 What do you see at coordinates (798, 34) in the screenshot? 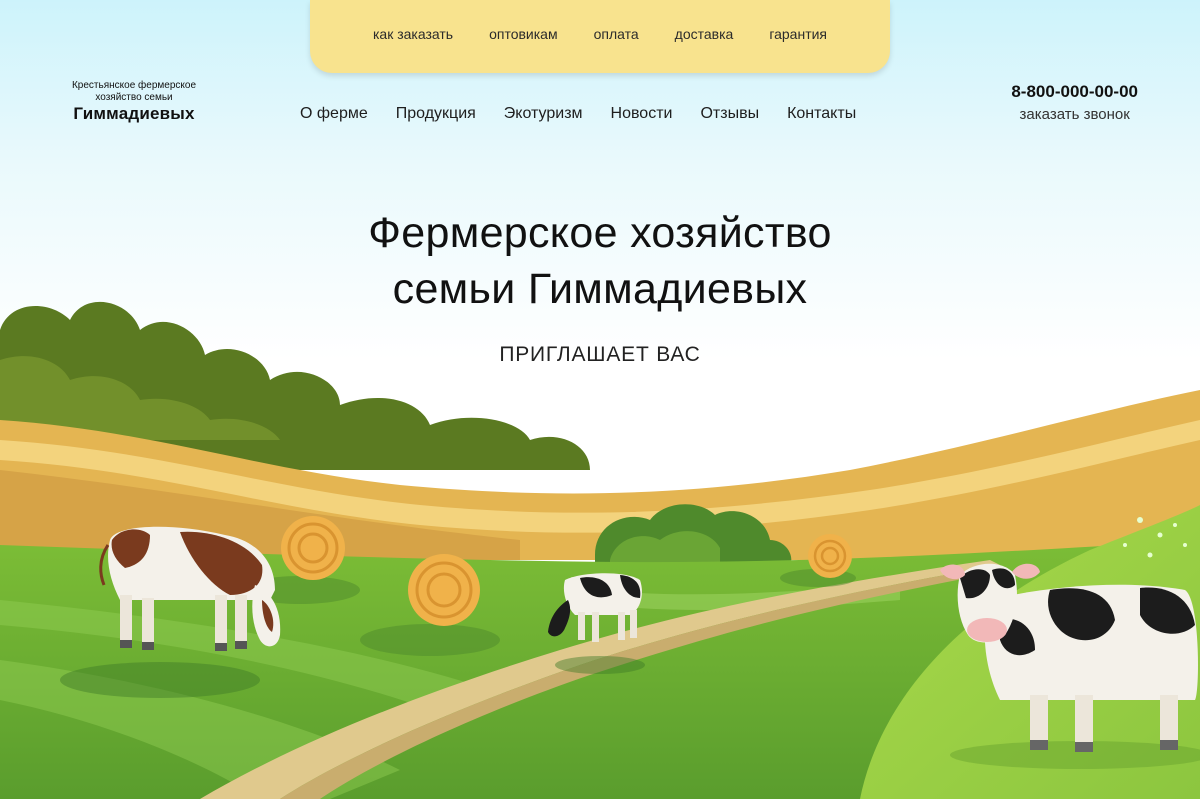
I see `top-link-guarantee: гарантия` at bounding box center [798, 34].